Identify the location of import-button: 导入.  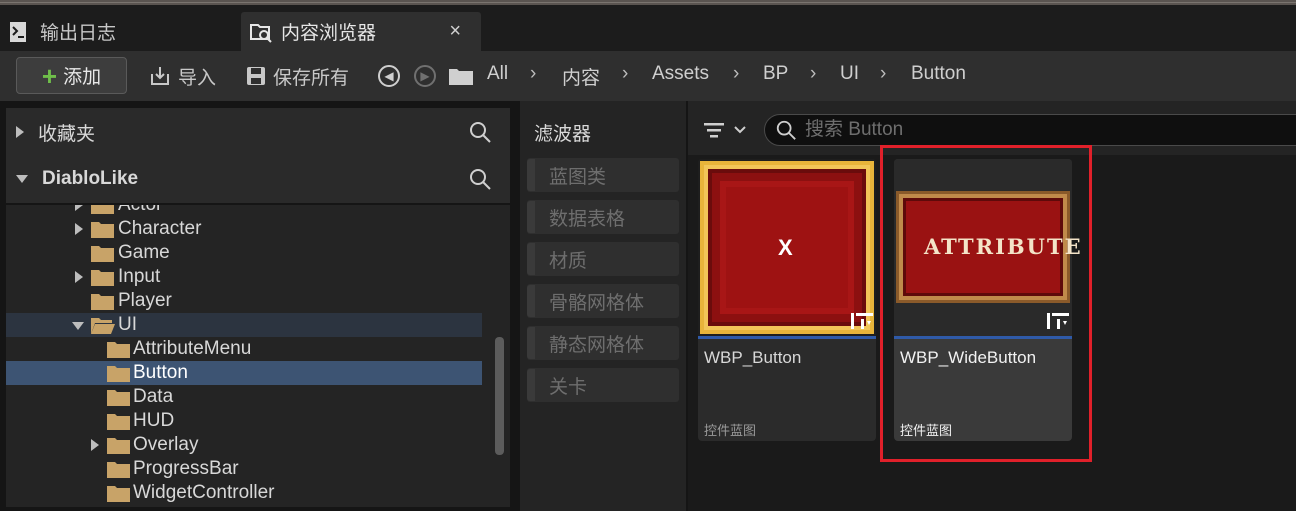
(182, 76).